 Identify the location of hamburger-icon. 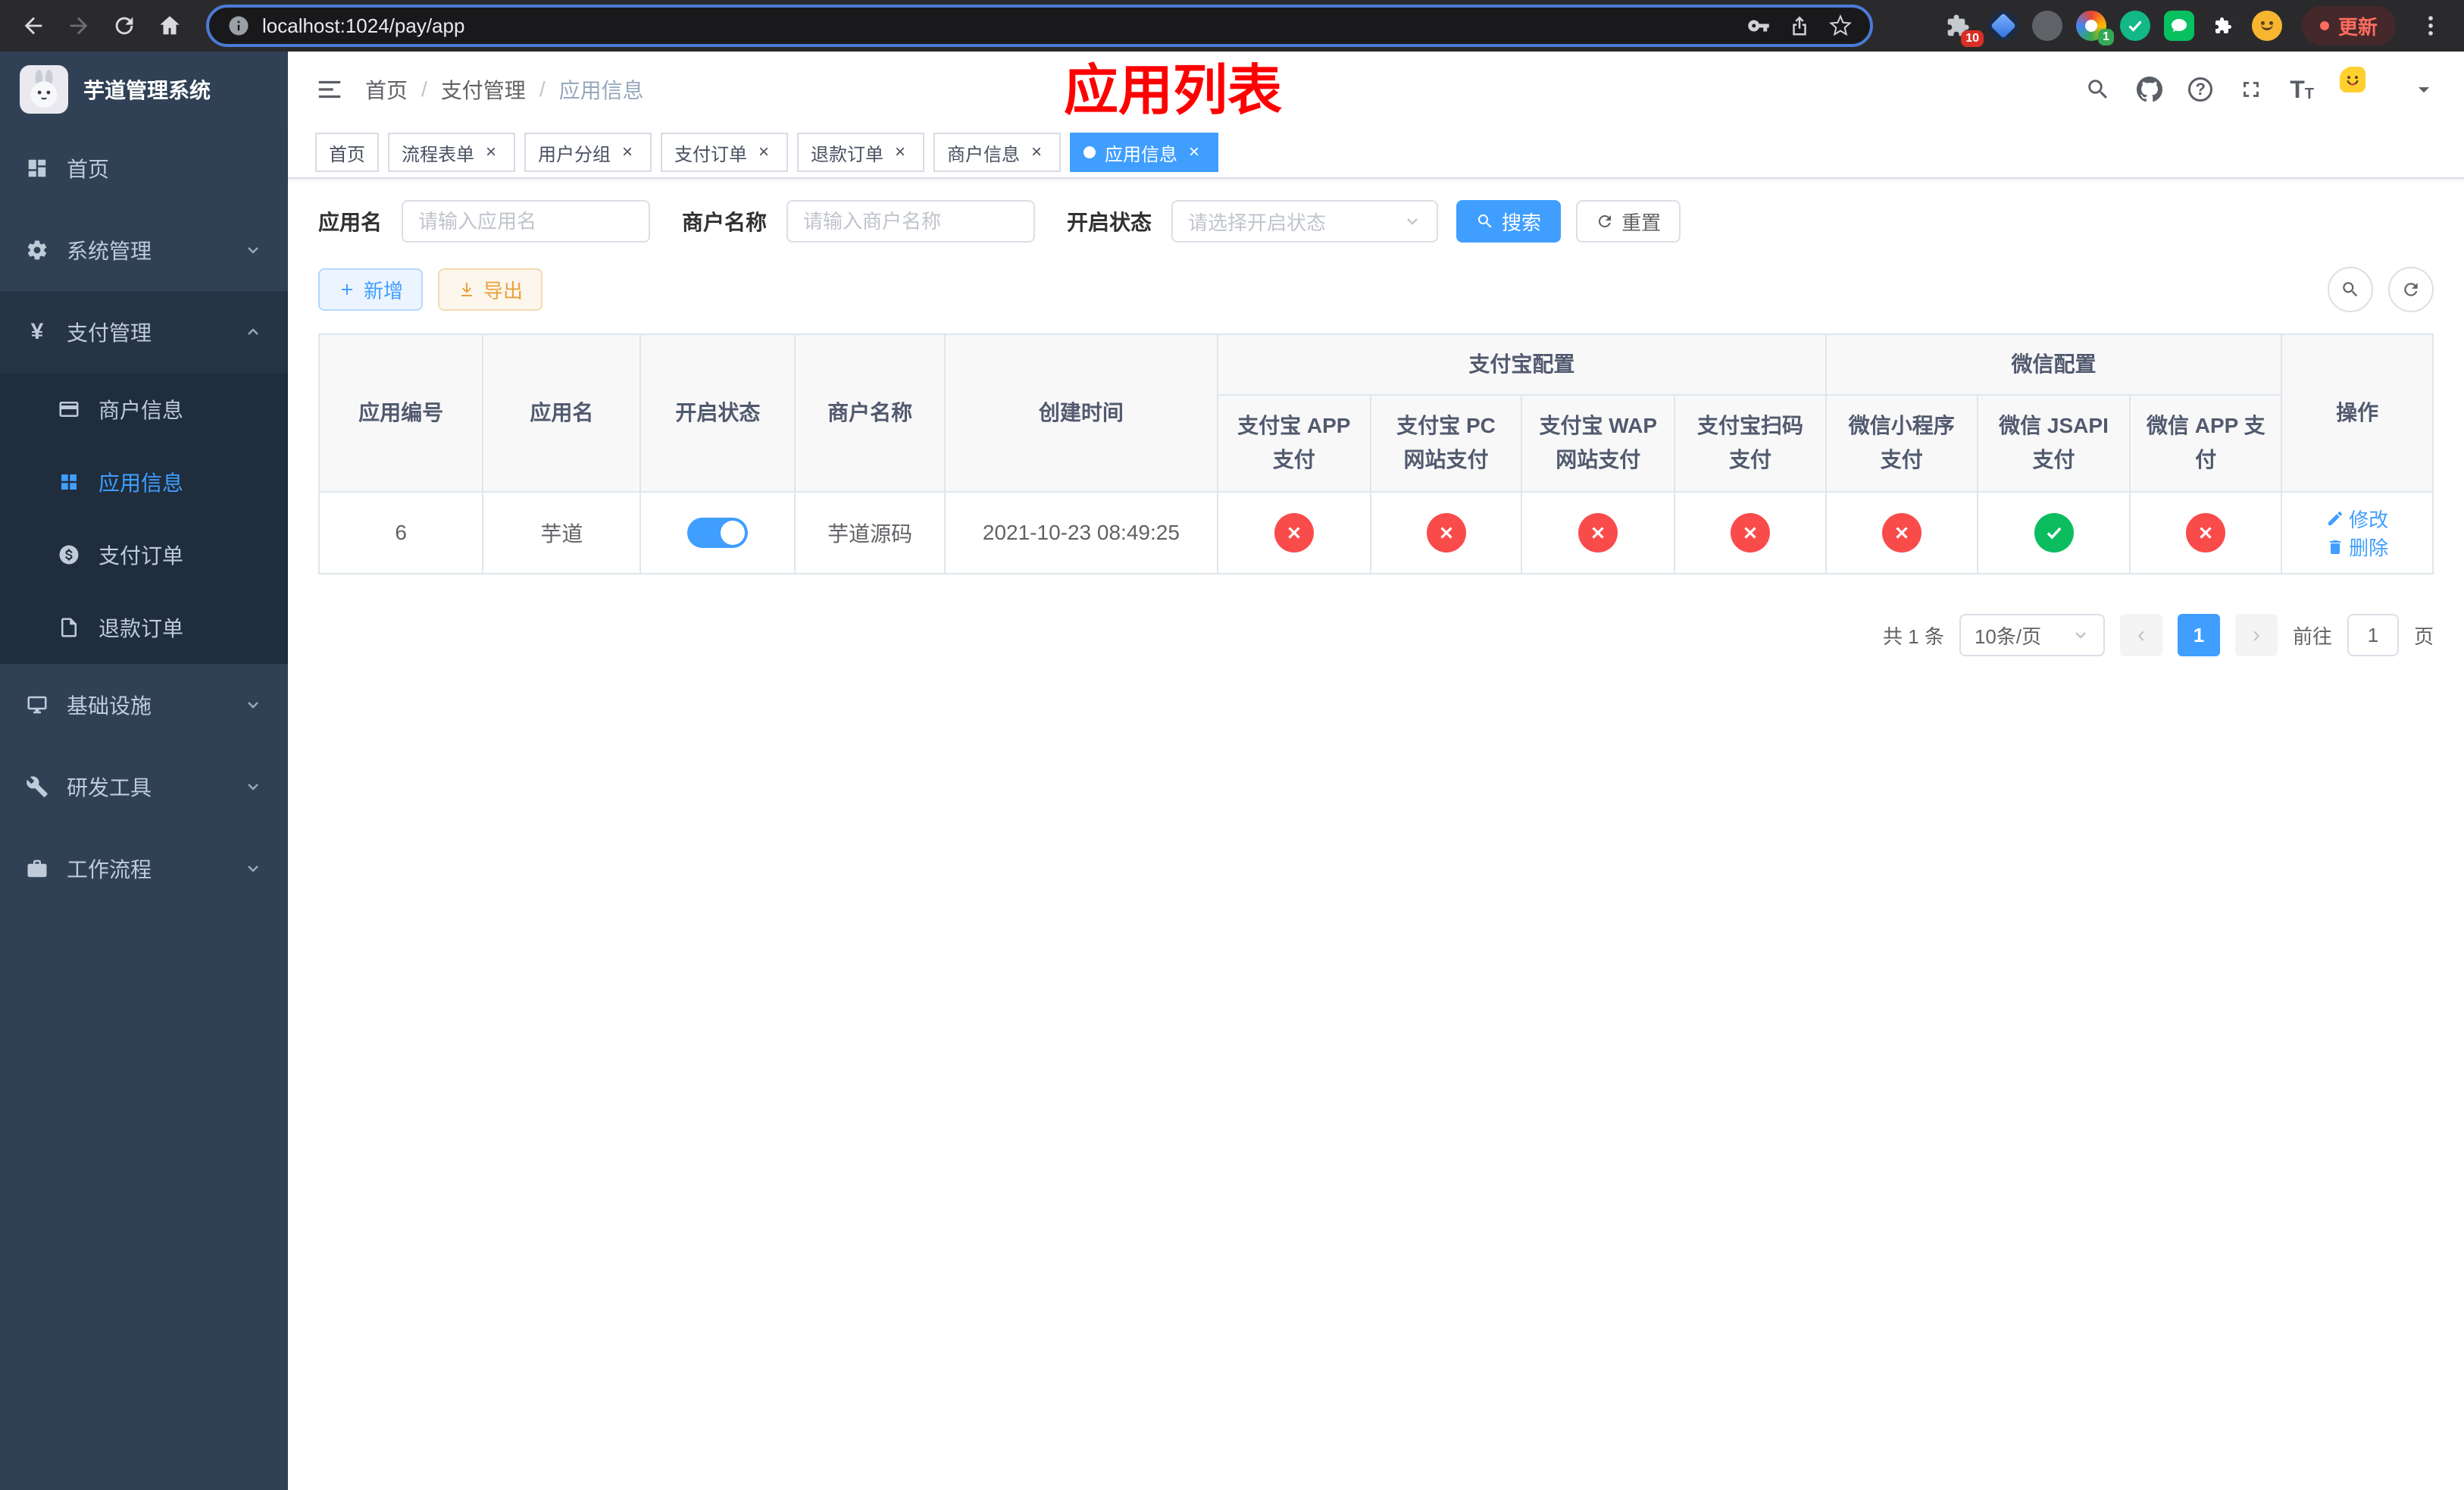
(329, 89).